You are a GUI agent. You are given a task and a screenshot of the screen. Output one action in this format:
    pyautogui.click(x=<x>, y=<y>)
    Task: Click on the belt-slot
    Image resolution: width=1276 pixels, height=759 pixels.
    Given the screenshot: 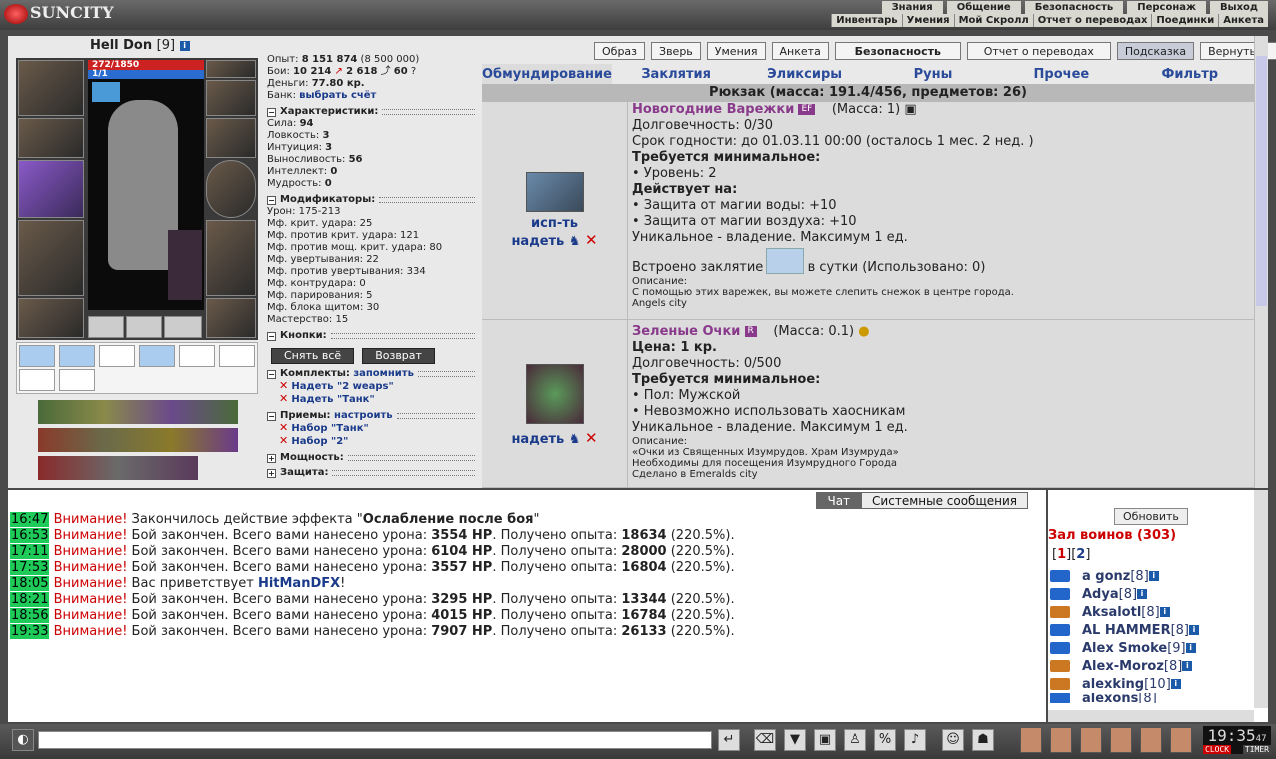 What is the action you would take?
    pyautogui.click(x=51, y=318)
    